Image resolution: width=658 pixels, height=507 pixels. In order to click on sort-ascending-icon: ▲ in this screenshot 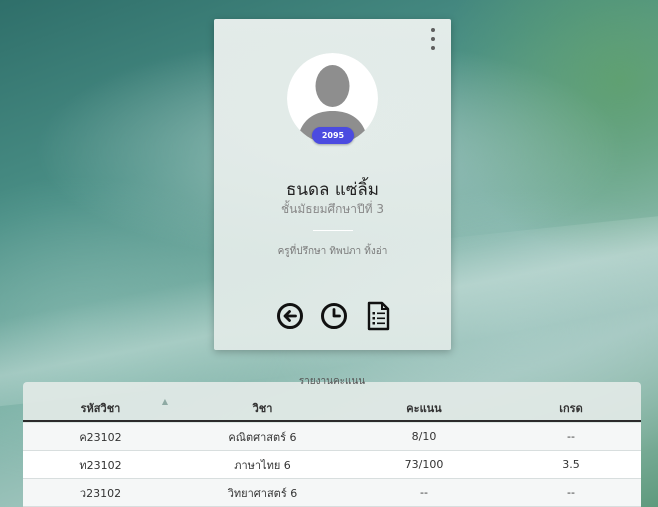, I will do `click(165, 401)`.